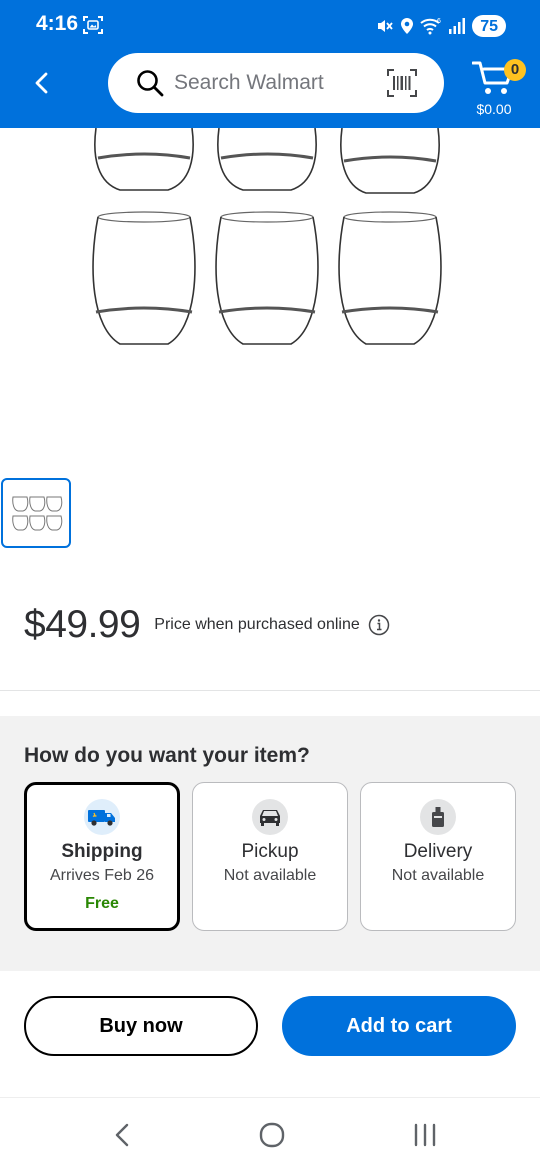  What do you see at coordinates (123, 1135) in the screenshot?
I see `nav-back-icon` at bounding box center [123, 1135].